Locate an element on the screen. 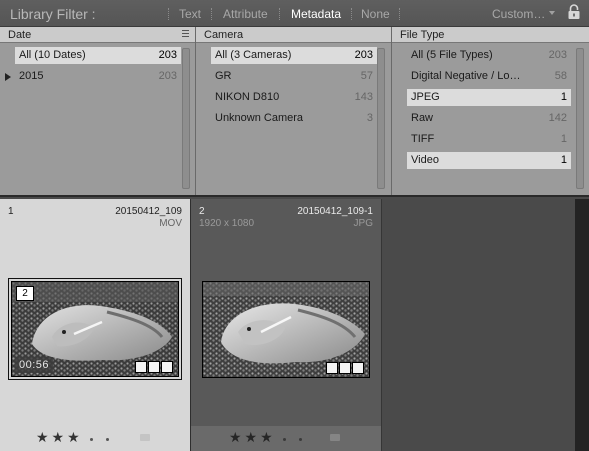  list-item: NIKON D810 143 is located at coordinates (294, 97).